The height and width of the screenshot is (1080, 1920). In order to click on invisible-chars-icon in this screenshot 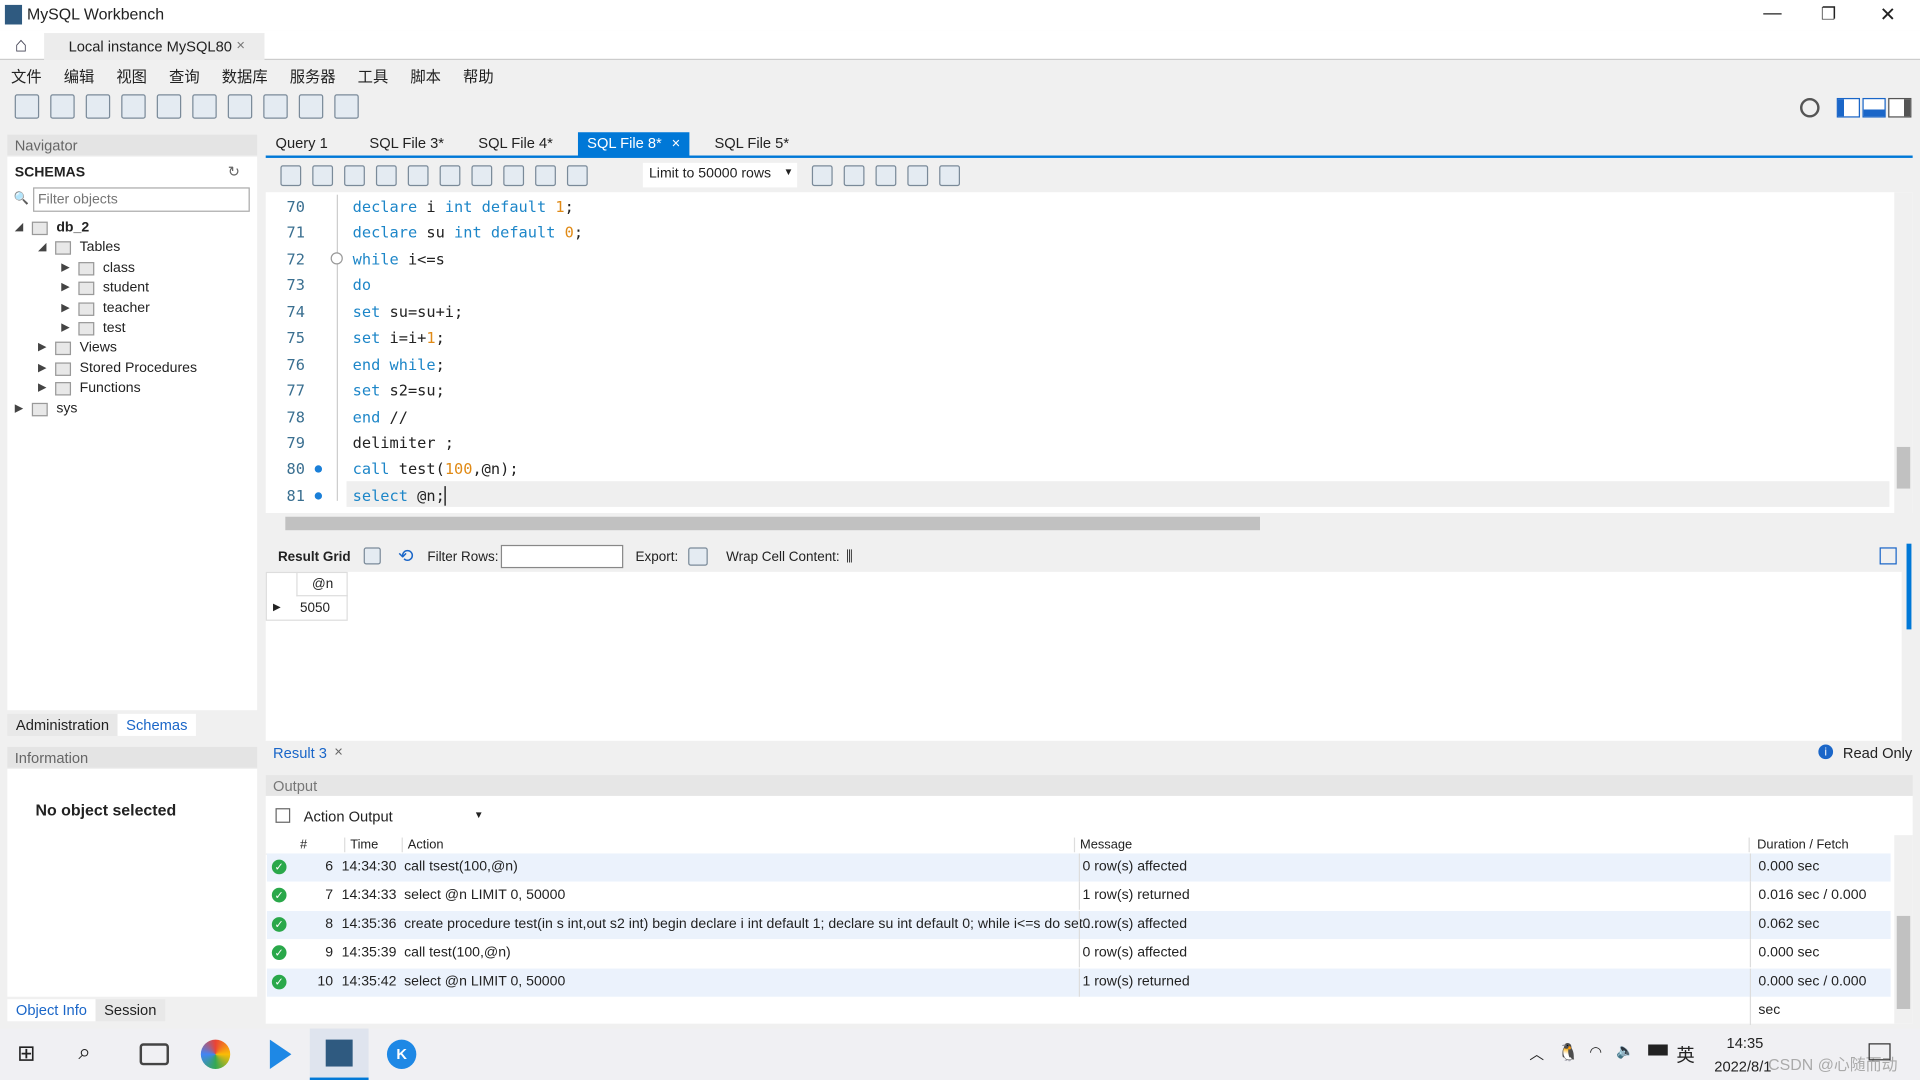, I will do `click(918, 176)`.